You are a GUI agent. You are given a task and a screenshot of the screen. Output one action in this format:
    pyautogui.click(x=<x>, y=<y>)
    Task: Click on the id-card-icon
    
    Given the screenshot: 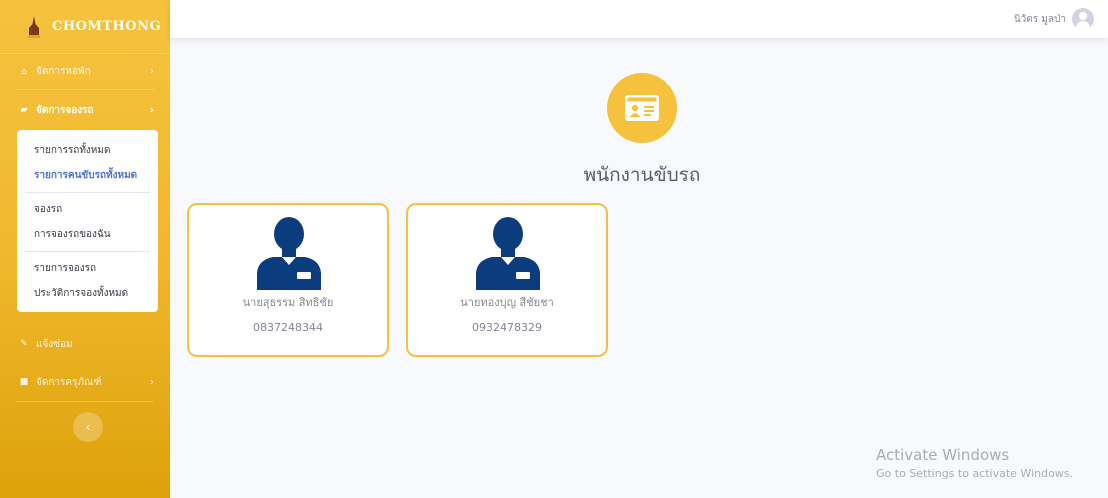 What is the action you would take?
    pyautogui.click(x=642, y=108)
    